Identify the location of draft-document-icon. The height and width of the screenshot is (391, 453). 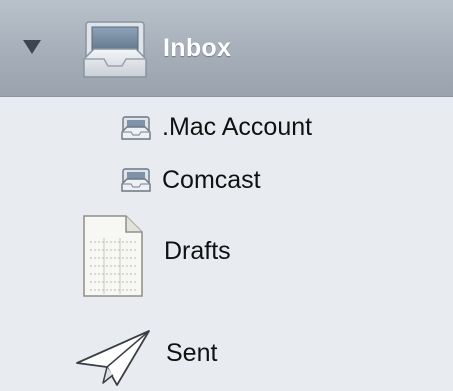
(113, 256).